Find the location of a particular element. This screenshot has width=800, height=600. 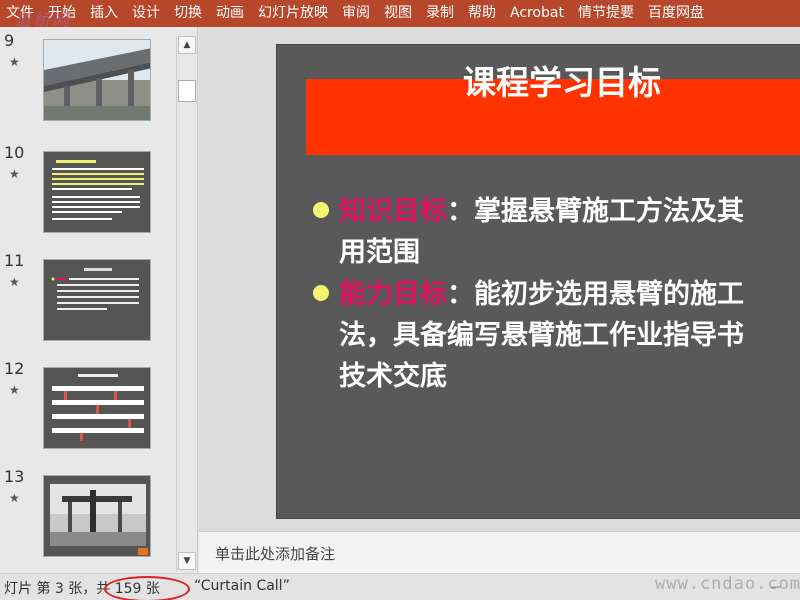

tab-design: 设计 is located at coordinates (146, 13).